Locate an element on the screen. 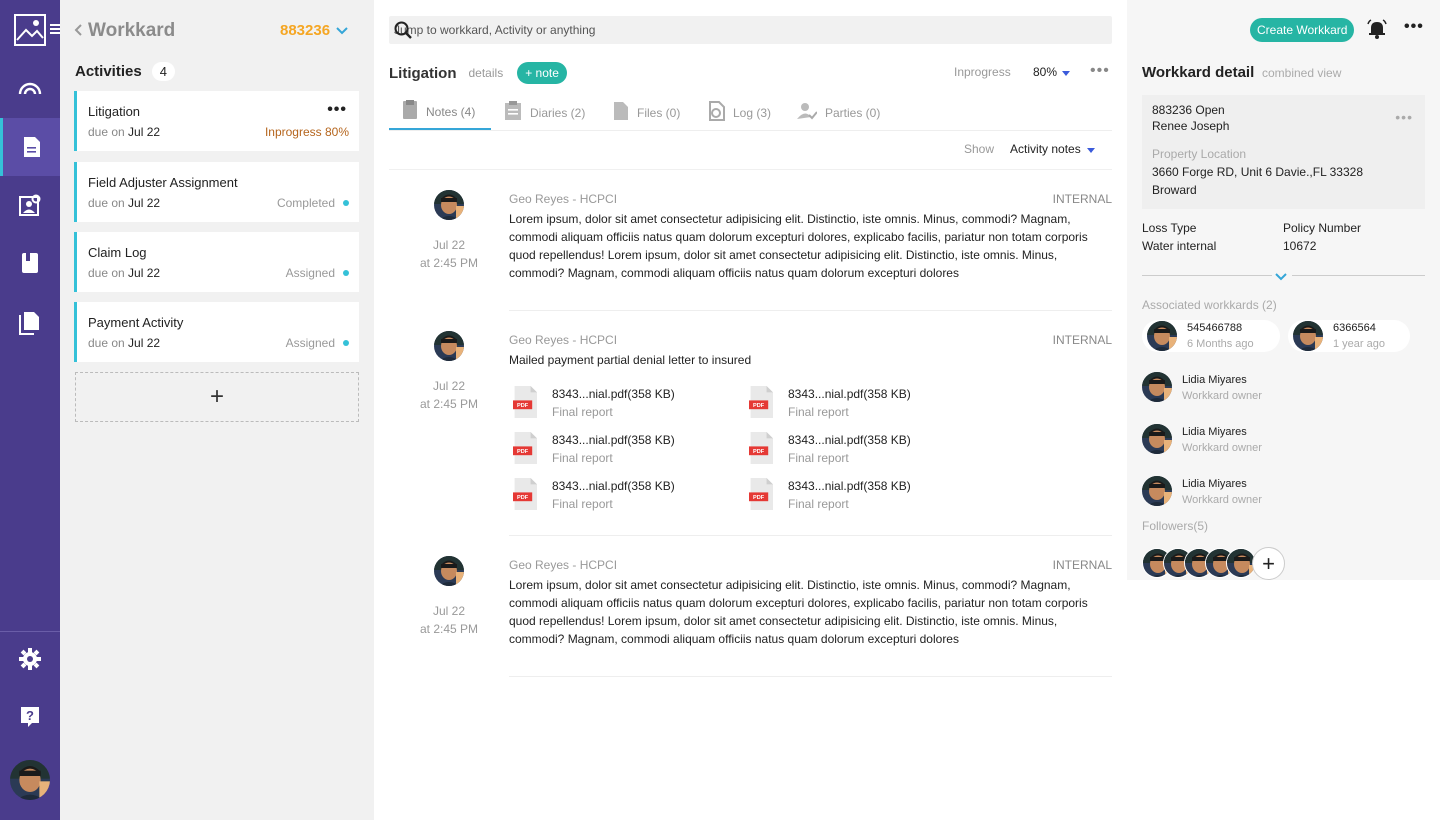 The height and width of the screenshot is (820, 1440). left-rail: ? is located at coordinates (30, 410).